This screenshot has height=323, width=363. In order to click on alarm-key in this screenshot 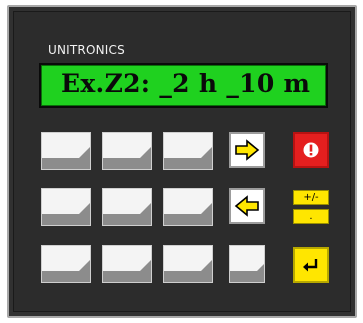, I will do `click(311, 150)`.